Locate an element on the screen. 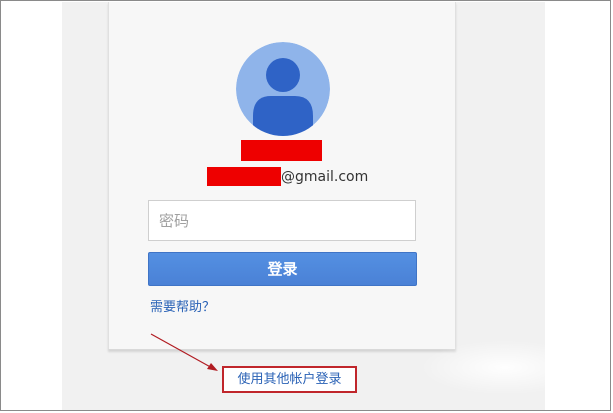 The height and width of the screenshot is (413, 613). email-suffix: @gmail.com is located at coordinates (325, 177).